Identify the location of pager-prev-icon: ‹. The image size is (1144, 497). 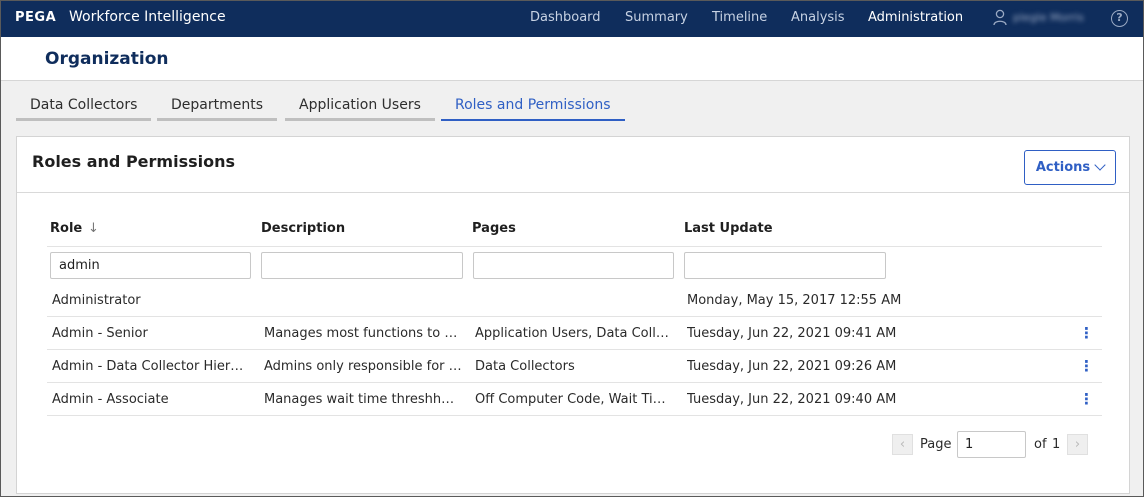
(902, 444).